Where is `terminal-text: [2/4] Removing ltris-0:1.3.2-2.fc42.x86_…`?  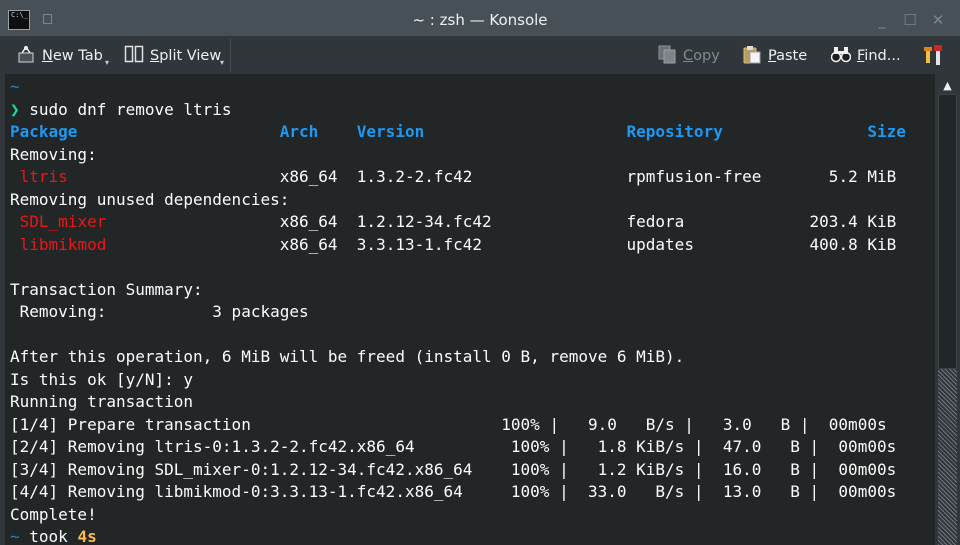 terminal-text: [2/4] Removing ltris-0:1.3.2-2.fc42.x86_… is located at coordinates (453, 446).